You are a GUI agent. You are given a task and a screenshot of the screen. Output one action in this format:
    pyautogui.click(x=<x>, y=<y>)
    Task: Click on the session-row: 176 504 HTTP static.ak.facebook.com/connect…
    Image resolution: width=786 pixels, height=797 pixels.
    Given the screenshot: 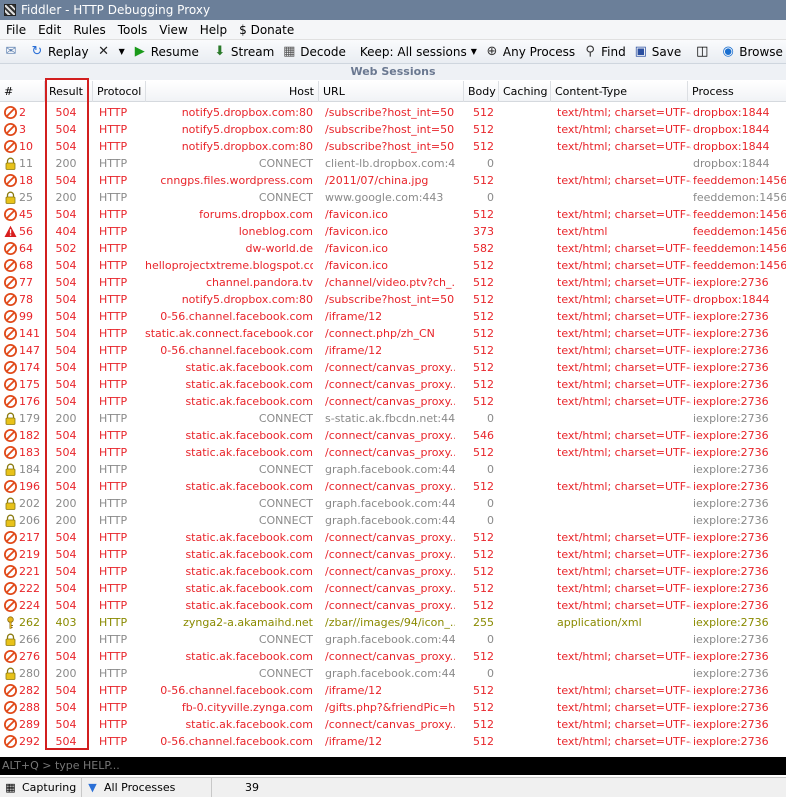 What is the action you would take?
    pyautogui.click(x=393, y=401)
    